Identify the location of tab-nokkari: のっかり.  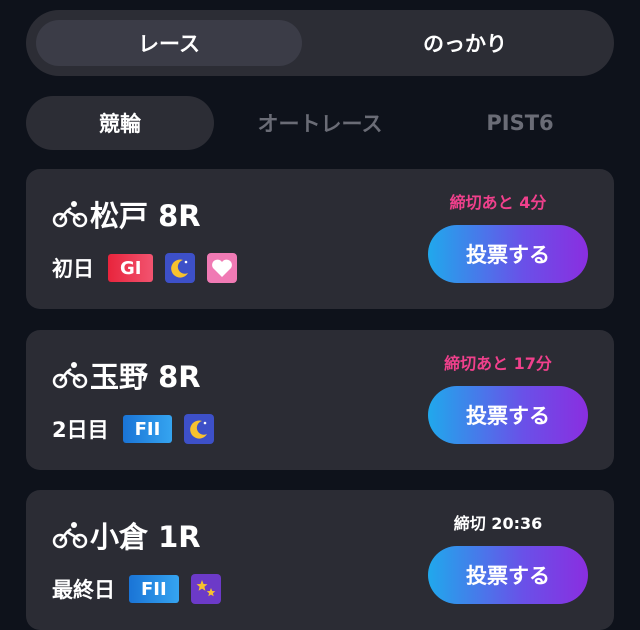
(465, 43).